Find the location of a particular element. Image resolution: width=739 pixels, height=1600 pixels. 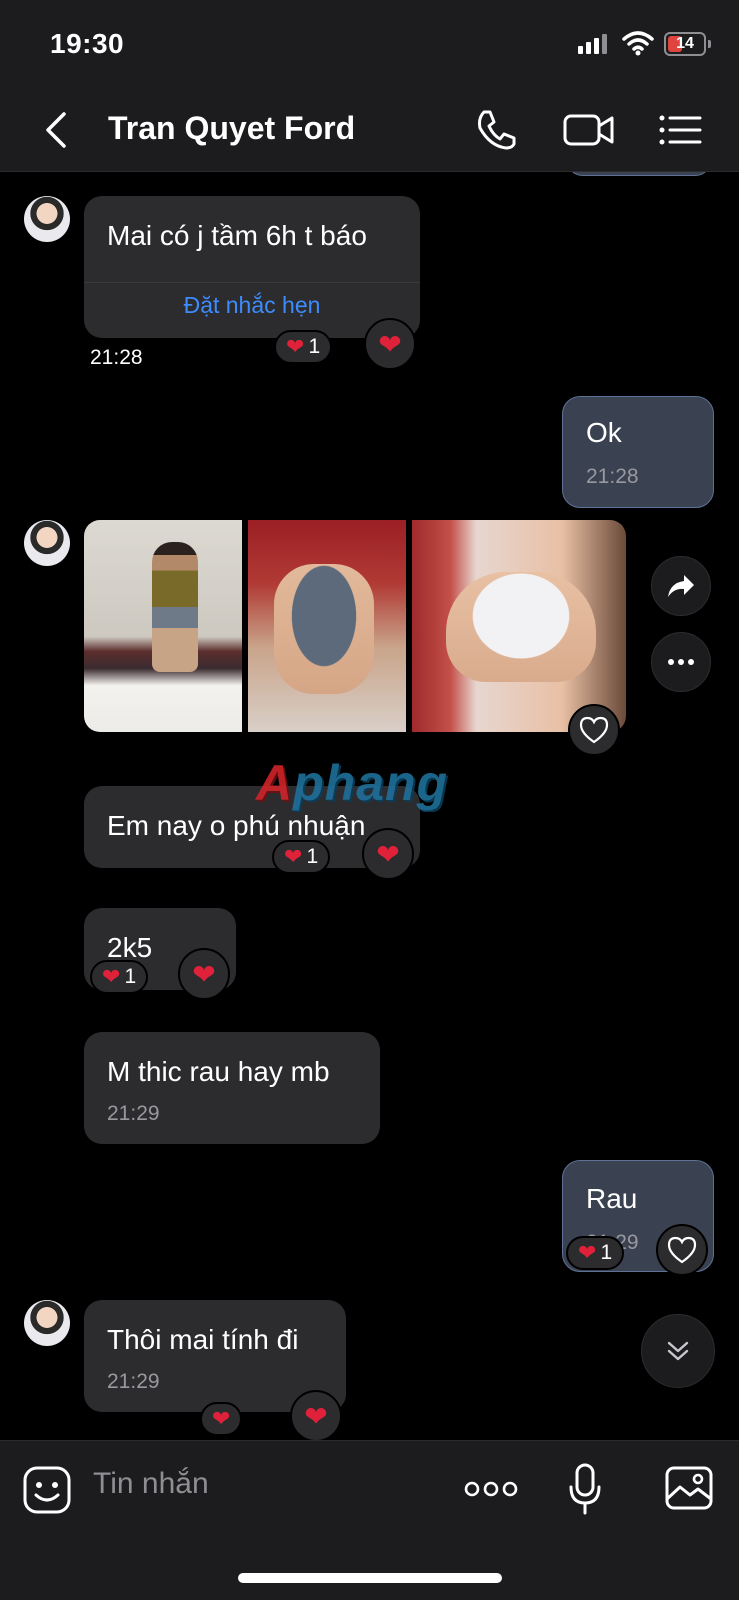

message-text: M thic rau hay mb is located at coordinates (218, 1071).